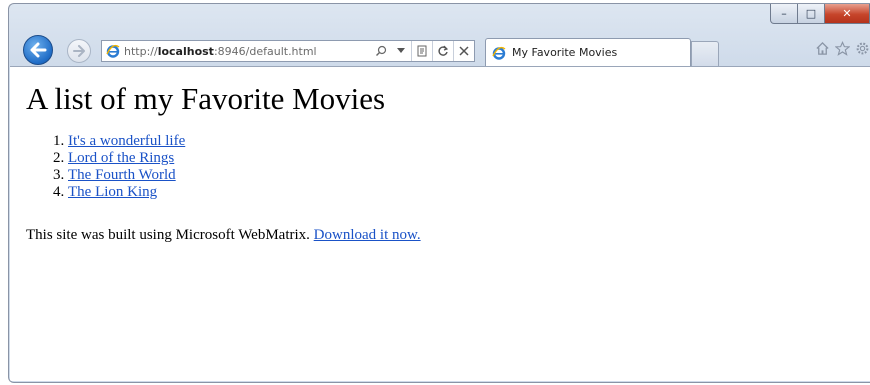  I want to click on minimize-button: –, so click(784, 14).